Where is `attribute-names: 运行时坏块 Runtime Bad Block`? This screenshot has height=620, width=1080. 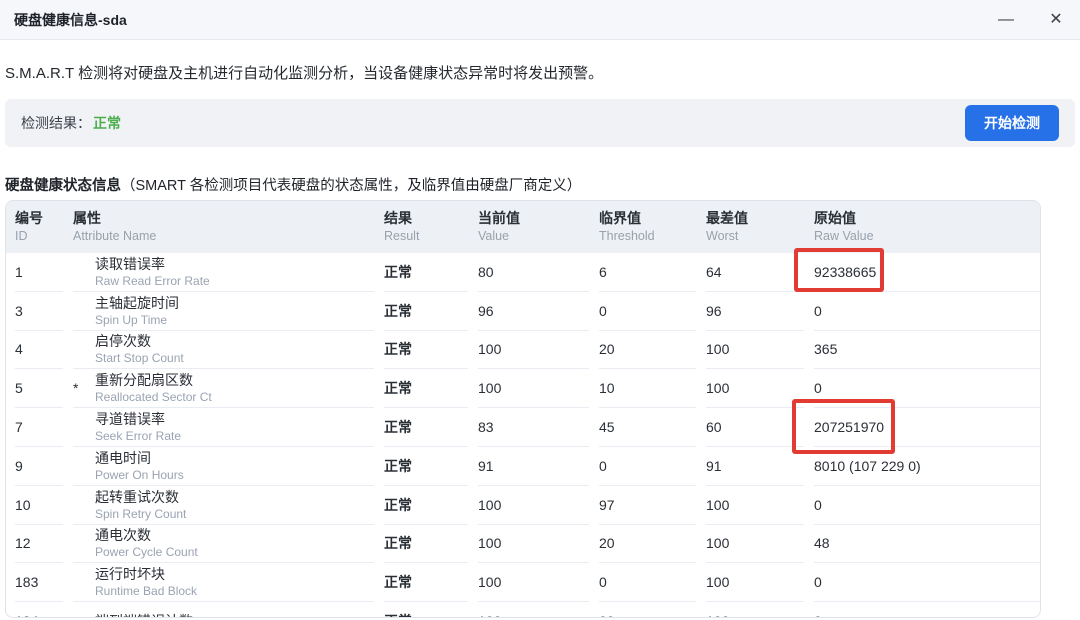 attribute-names: 运行时坏块 Runtime Bad Block is located at coordinates (146, 582).